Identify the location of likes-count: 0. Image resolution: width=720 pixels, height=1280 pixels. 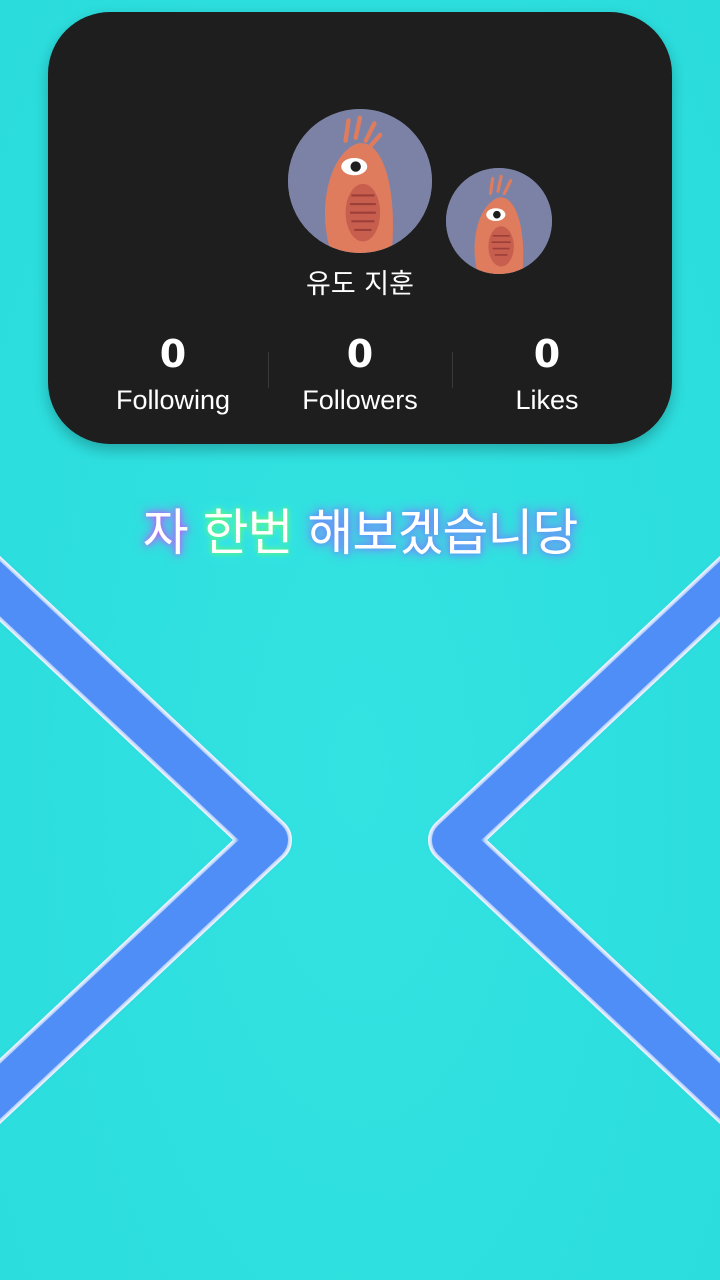
(547, 354).